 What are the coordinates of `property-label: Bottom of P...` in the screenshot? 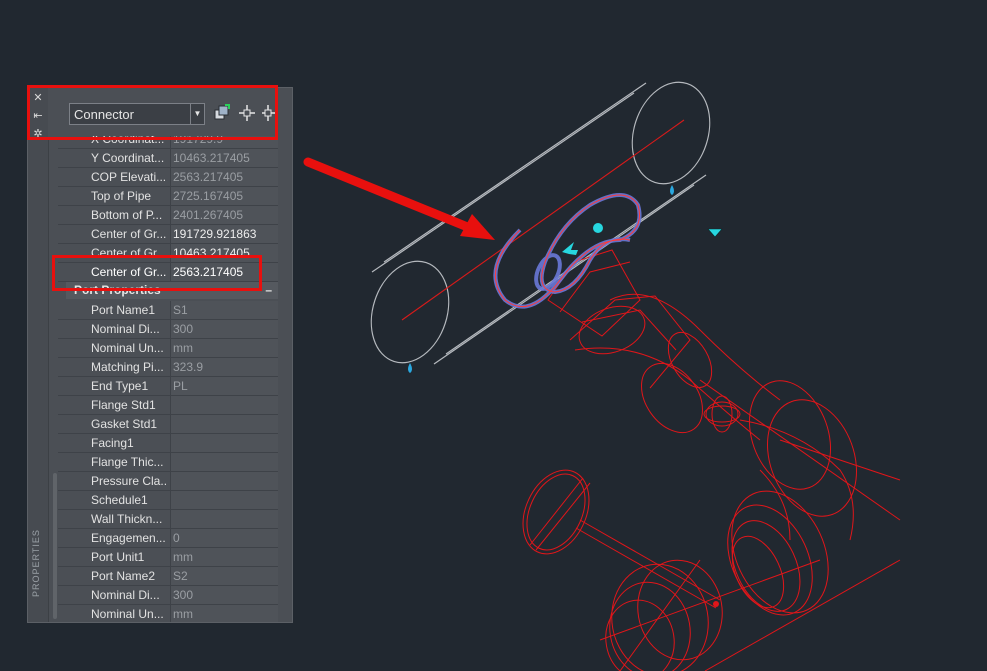 It's located at (127, 215).